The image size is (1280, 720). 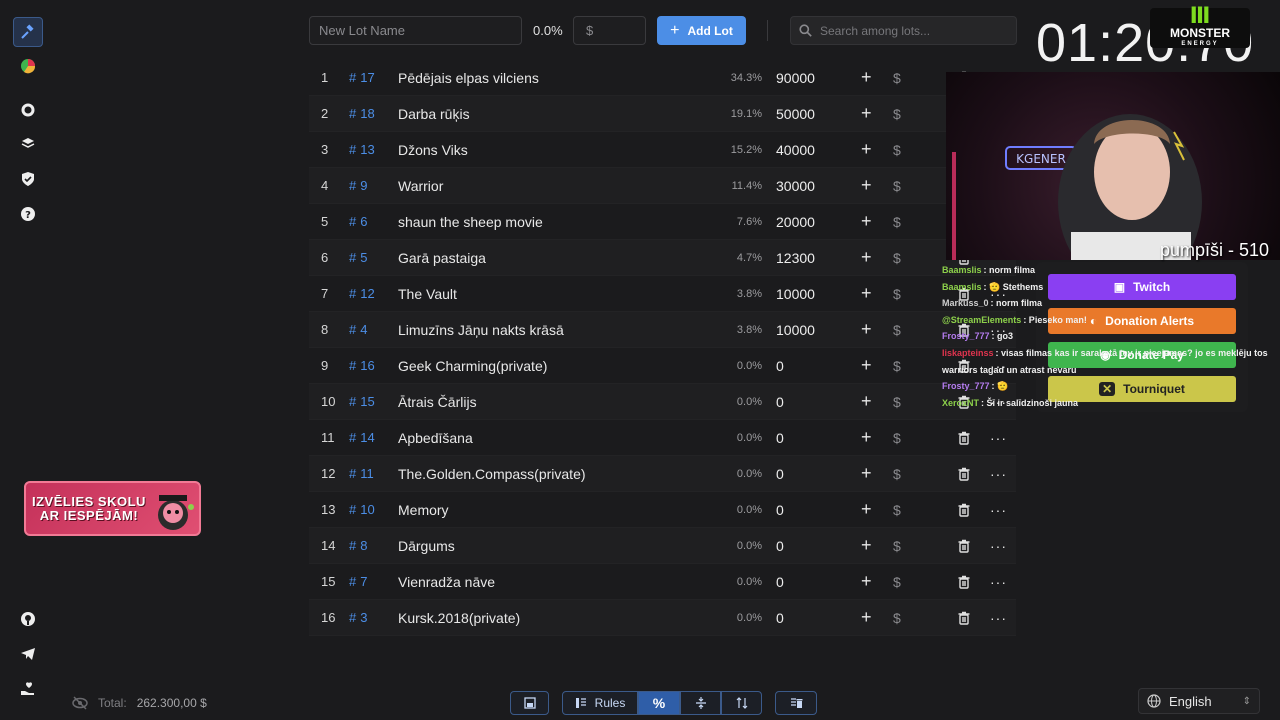 What do you see at coordinates (361, 473) in the screenshot?
I see `lot-id-link: #11` at bounding box center [361, 473].